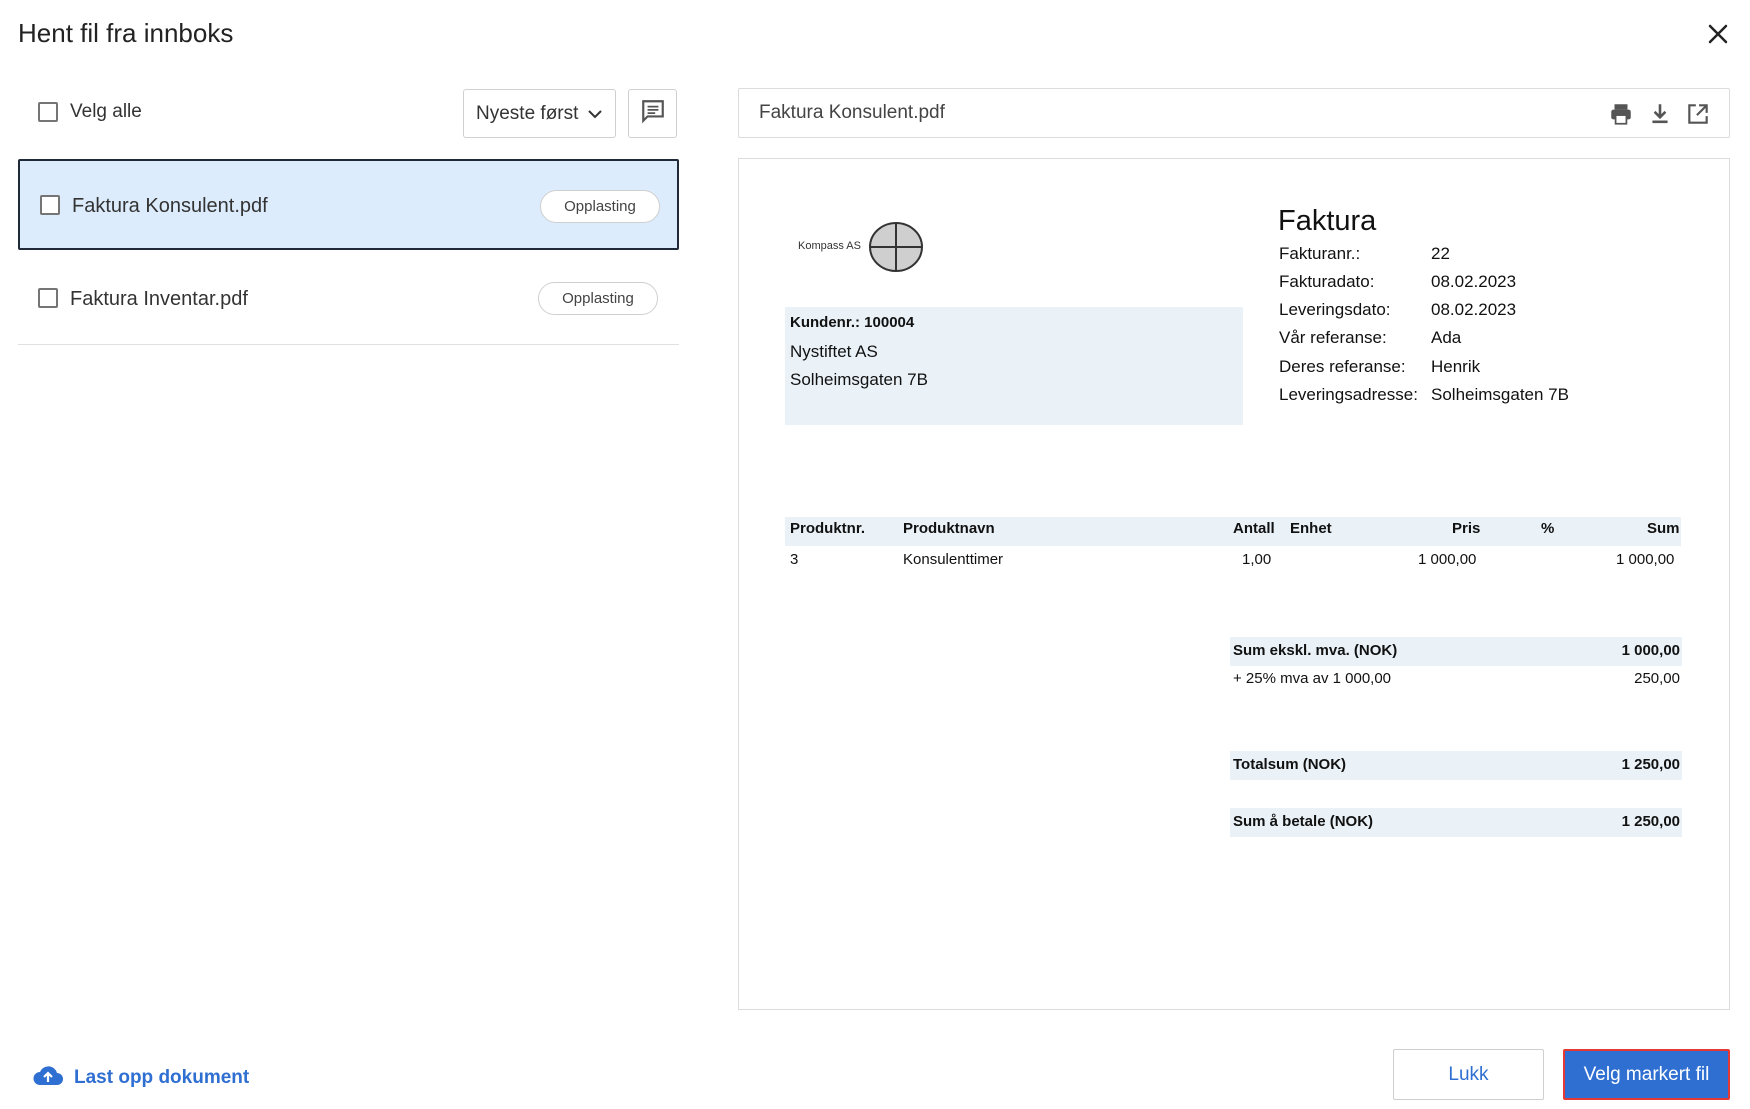 This screenshot has height=1109, width=1750. Describe the element at coordinates (159, 299) in the screenshot. I see `file-name: Faktura Inventar.pdf` at that location.